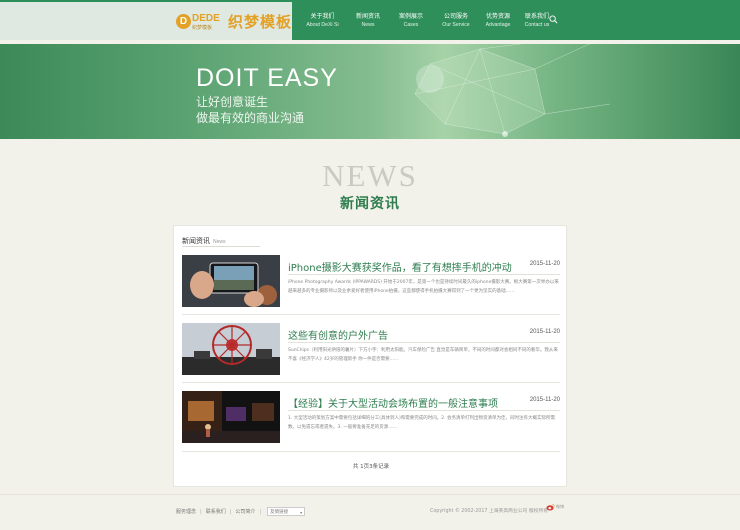  What do you see at coordinates (550, 507) in the screenshot?
I see `weibo-icon` at bounding box center [550, 507].